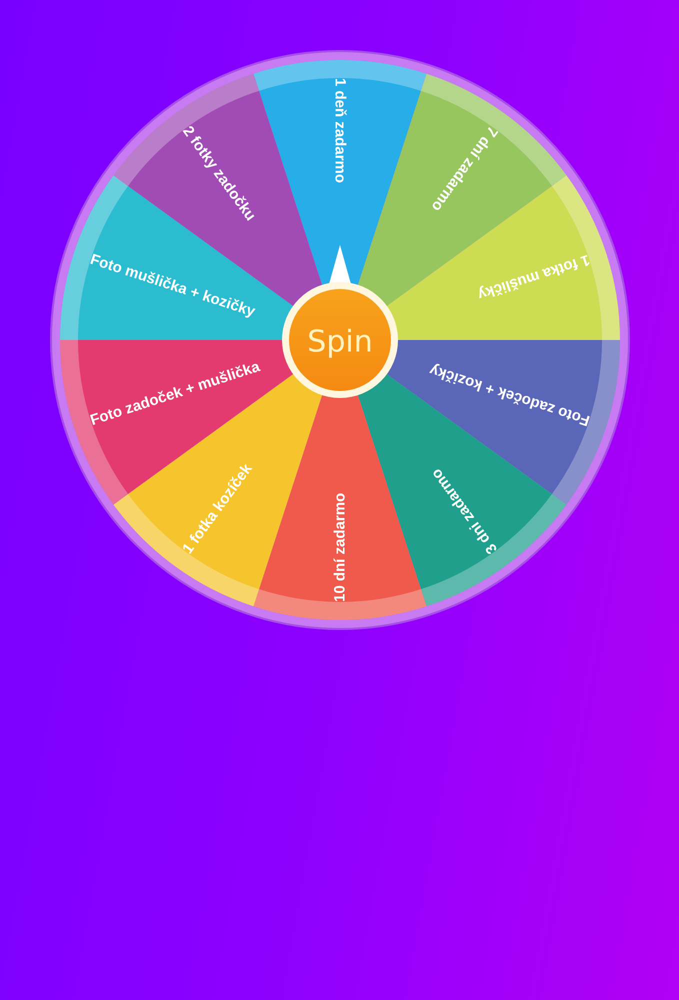  What do you see at coordinates (339, 547) in the screenshot?
I see `segment-label: 10 dní zadarmo` at bounding box center [339, 547].